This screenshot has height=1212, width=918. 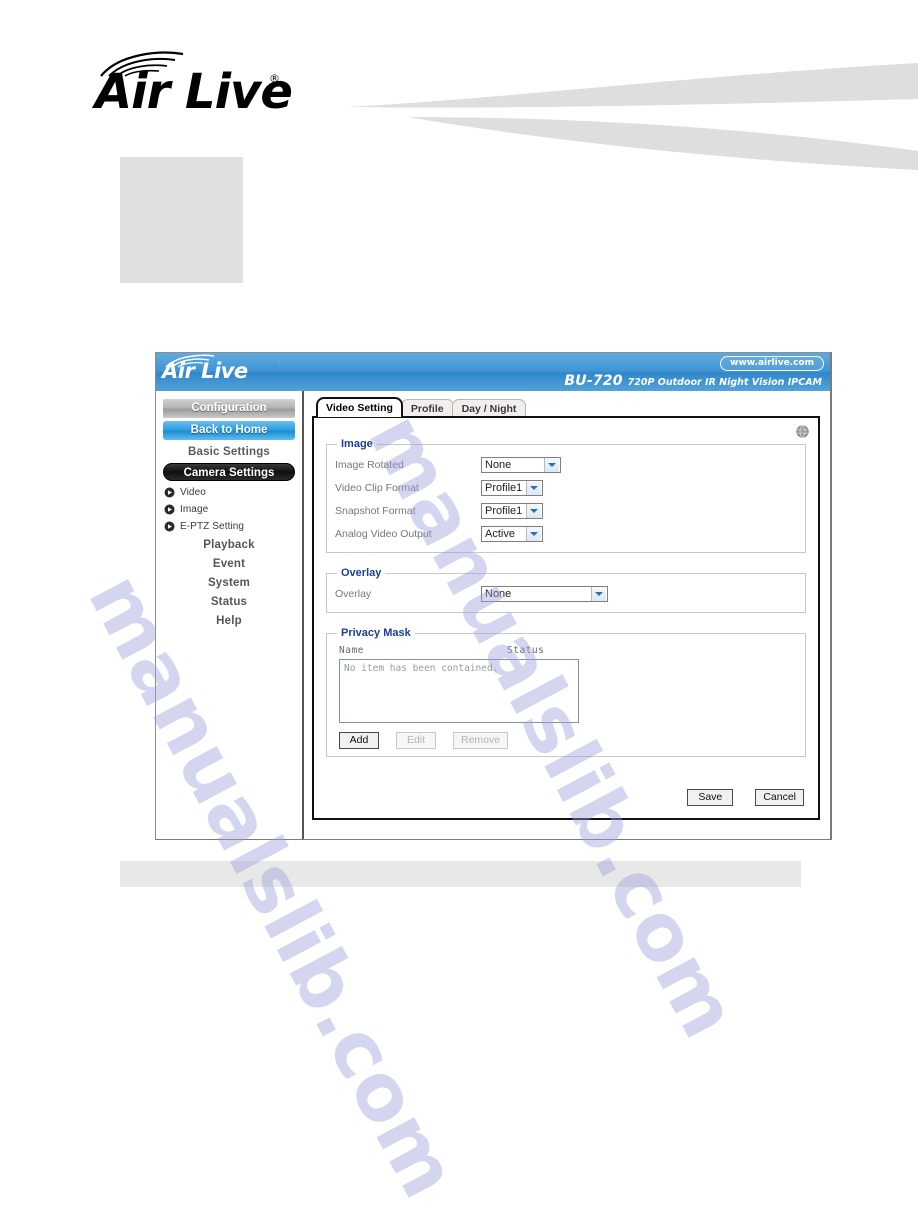 I want to click on field-snapshot-format: Snapshot Format Profile1, so click(x=566, y=510).